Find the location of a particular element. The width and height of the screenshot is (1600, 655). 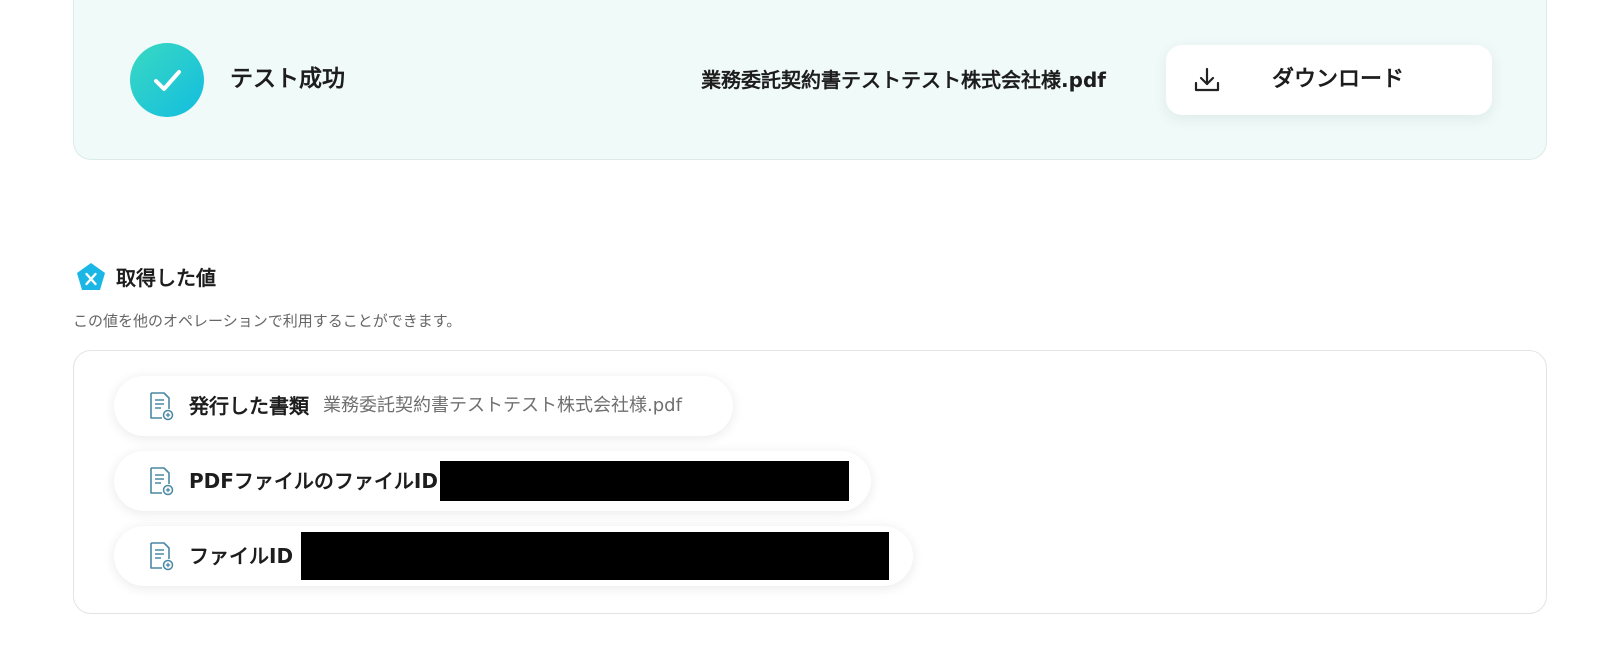

section-title: 取得した値 is located at coordinates (166, 278).